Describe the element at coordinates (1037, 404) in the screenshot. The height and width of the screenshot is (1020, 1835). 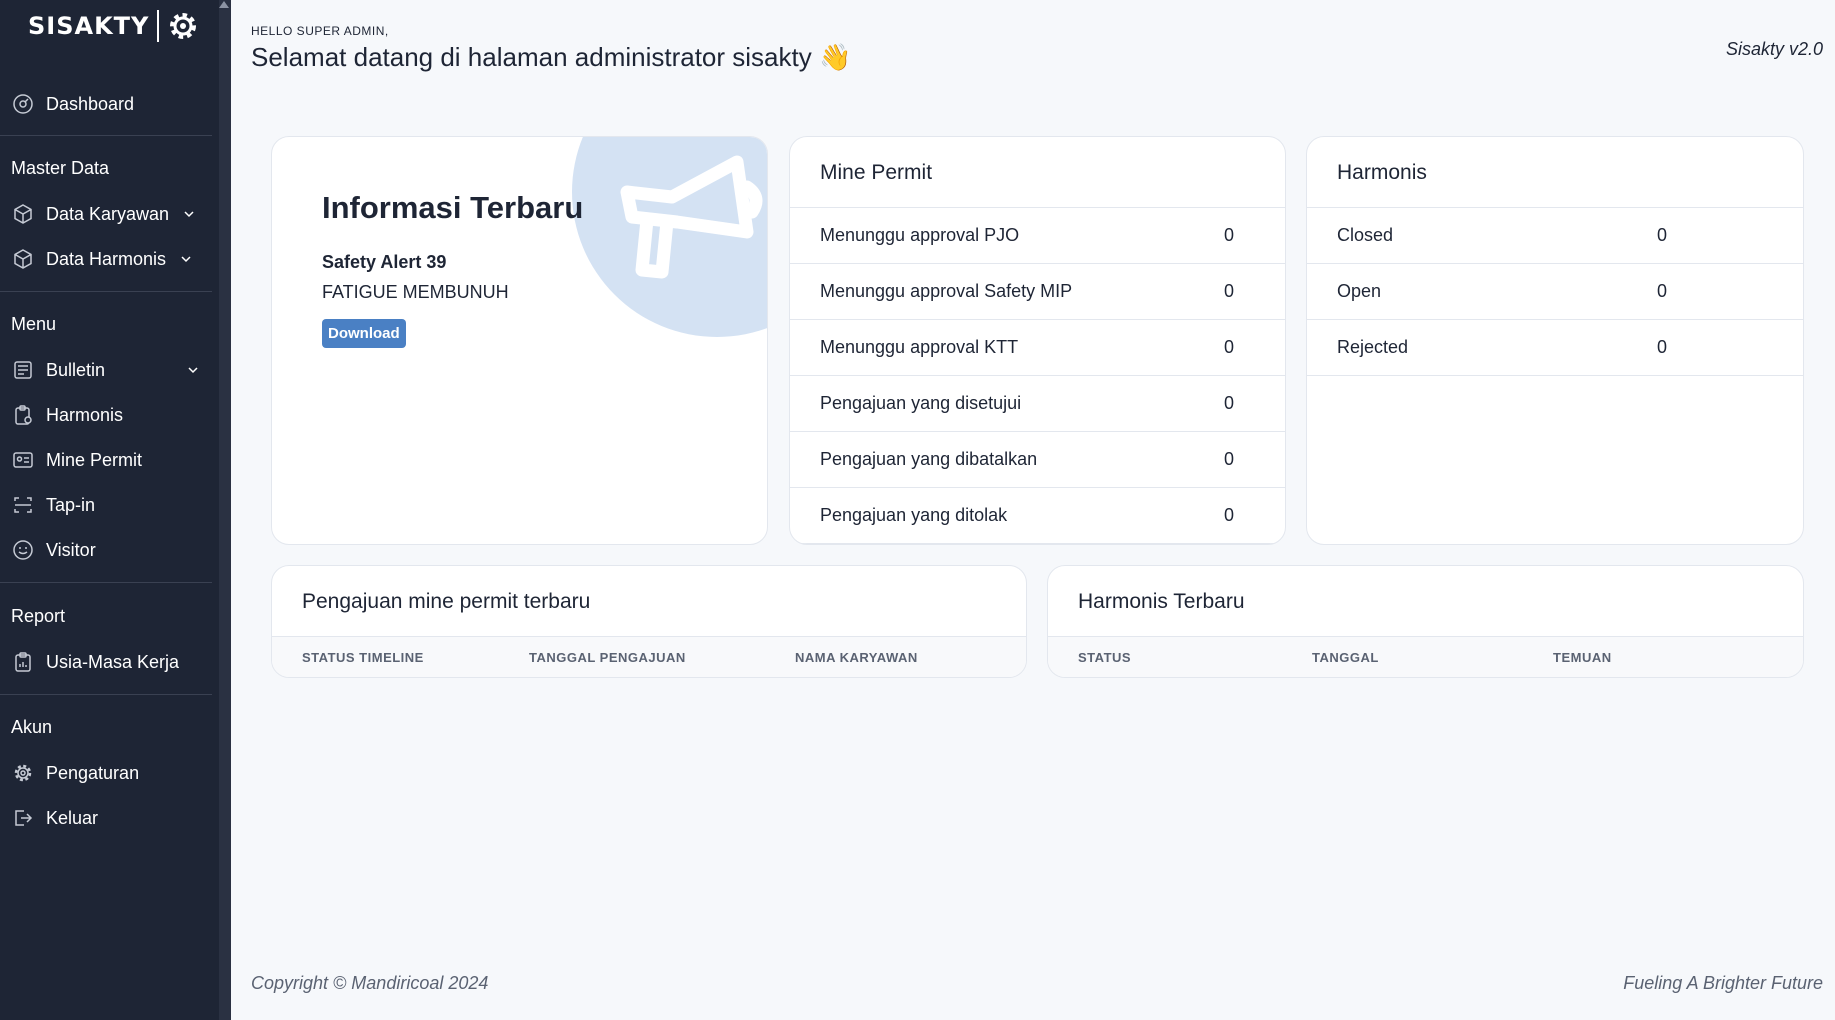
I see `list-item: Pengajuan yang disetujui 0` at that location.